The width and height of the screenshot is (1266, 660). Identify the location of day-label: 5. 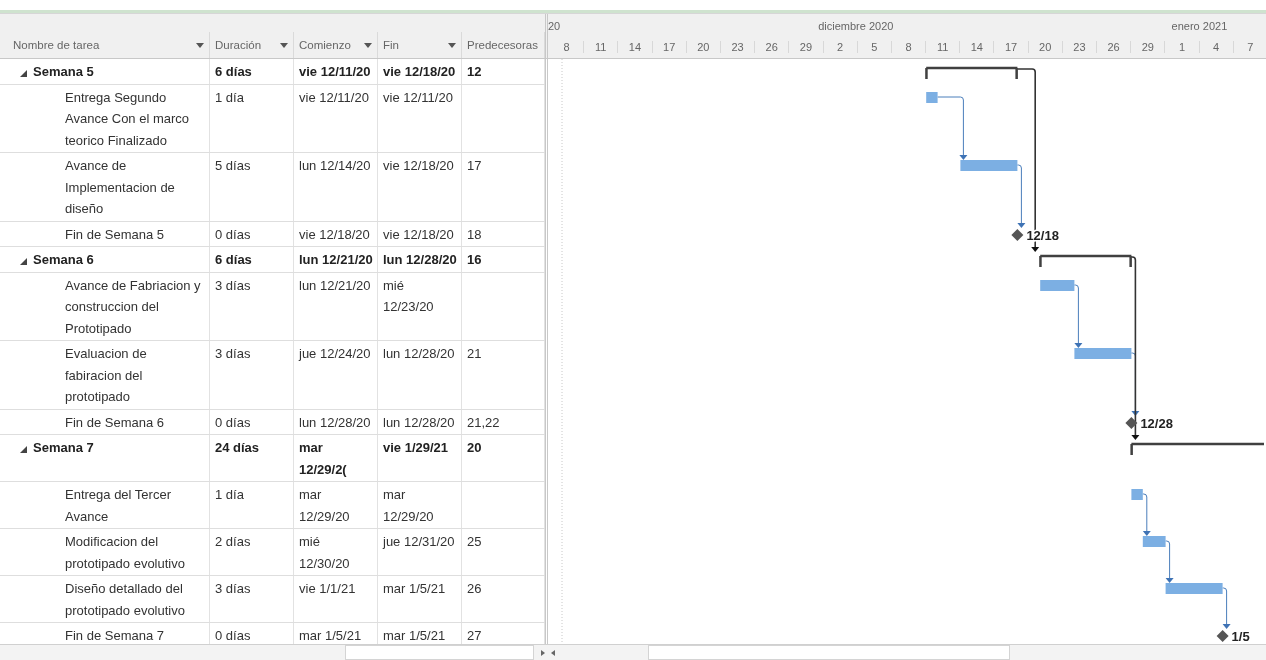
(874, 47).